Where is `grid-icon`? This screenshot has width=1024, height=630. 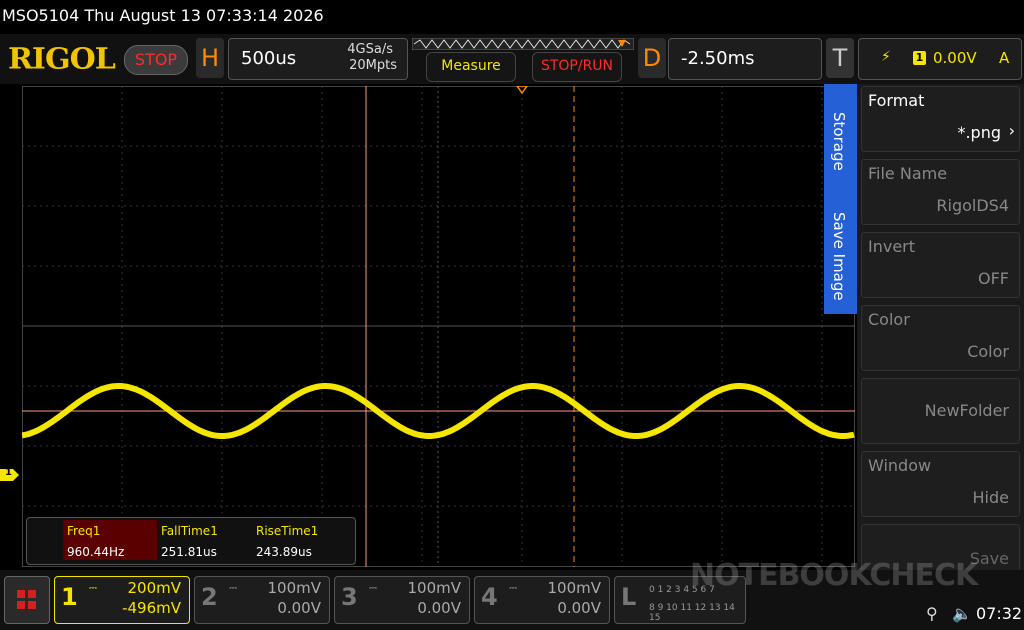 grid-icon is located at coordinates (26, 599).